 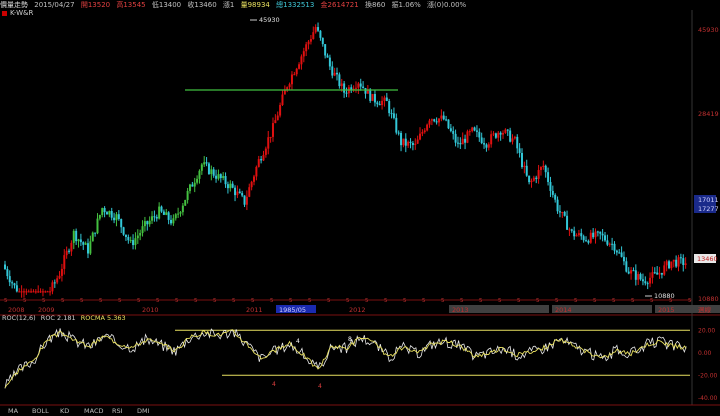 What do you see at coordinates (706, 330) in the screenshot?
I see `roc-axis-label: 20.00` at bounding box center [706, 330].